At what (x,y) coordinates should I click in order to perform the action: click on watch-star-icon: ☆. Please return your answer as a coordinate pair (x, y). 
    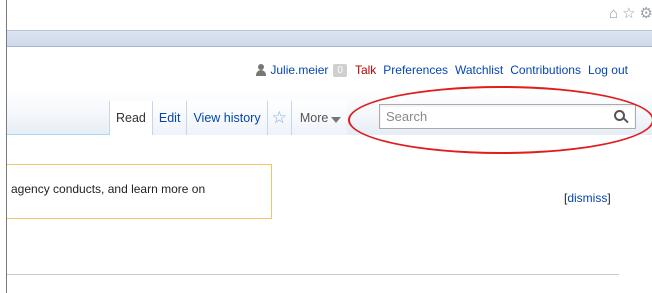
    Looking at the image, I should click on (278, 118).